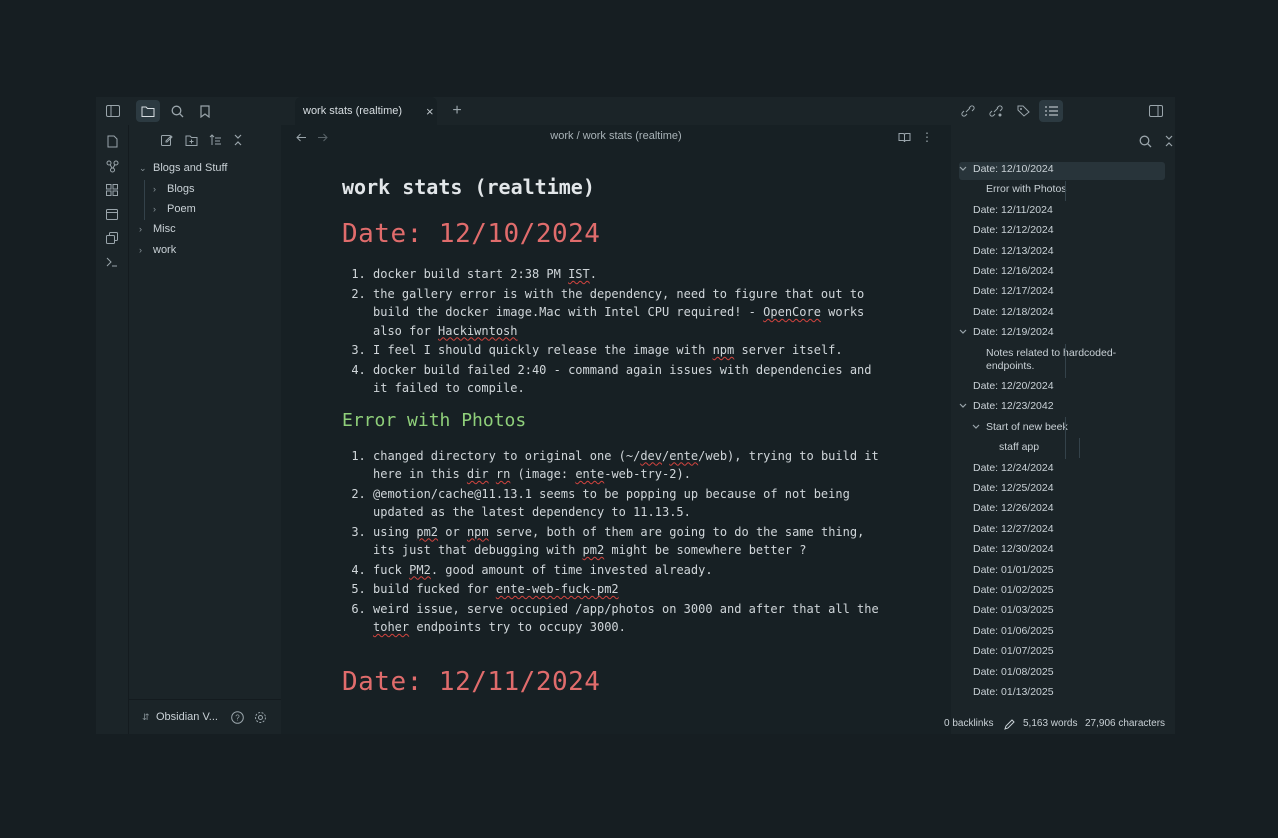 The image size is (1278, 838). What do you see at coordinates (1024, 111) in the screenshot?
I see `tag-icon` at bounding box center [1024, 111].